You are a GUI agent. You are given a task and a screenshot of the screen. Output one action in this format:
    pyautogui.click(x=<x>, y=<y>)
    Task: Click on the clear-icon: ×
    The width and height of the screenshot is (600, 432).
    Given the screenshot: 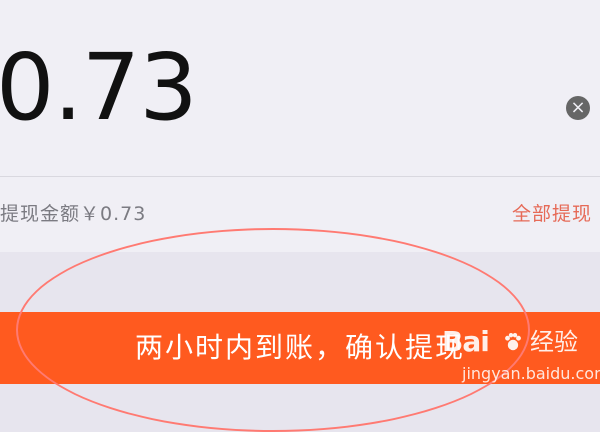 What is the action you would take?
    pyautogui.click(x=578, y=108)
    